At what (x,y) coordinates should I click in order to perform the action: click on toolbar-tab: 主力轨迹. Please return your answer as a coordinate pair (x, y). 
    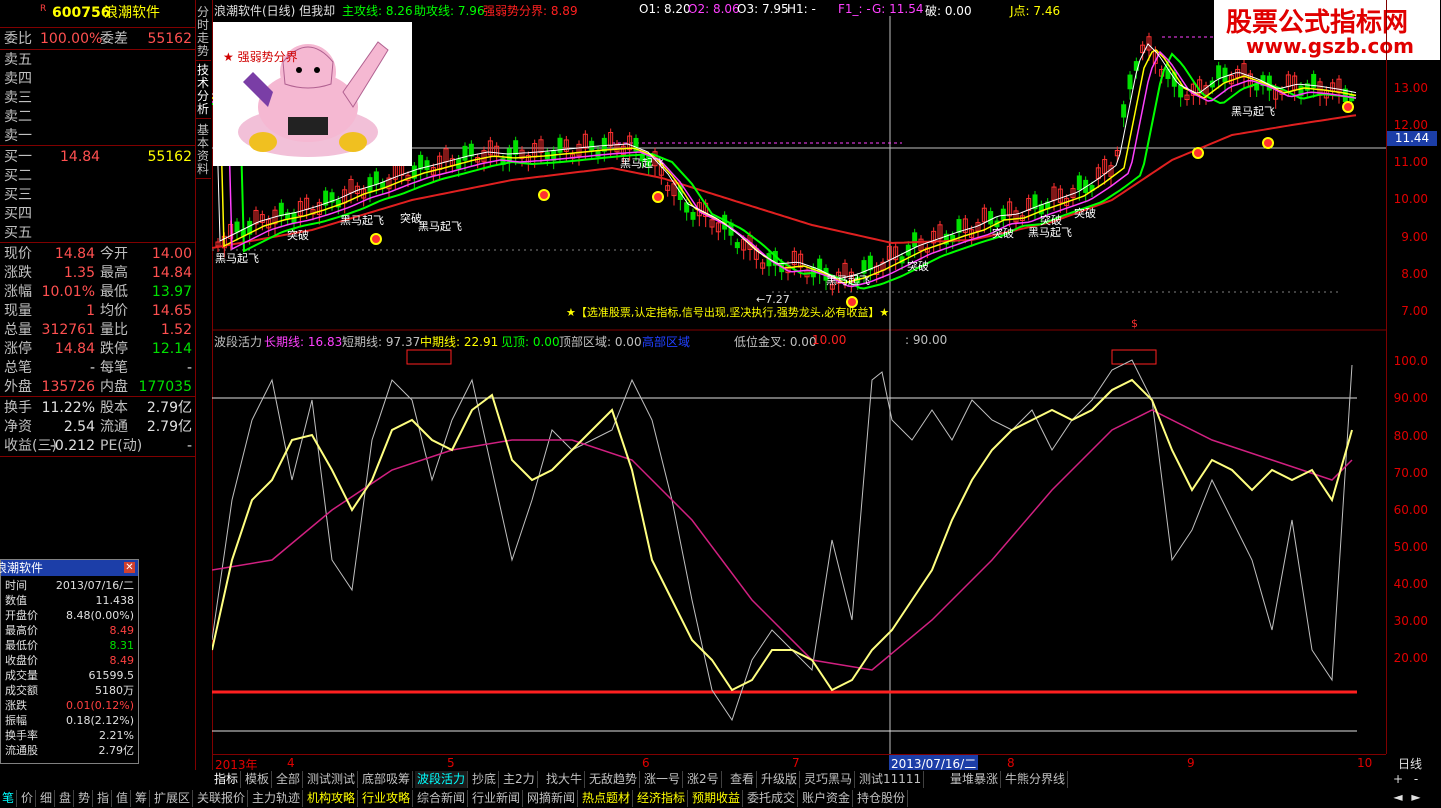
    Looking at the image, I should click on (277, 798).